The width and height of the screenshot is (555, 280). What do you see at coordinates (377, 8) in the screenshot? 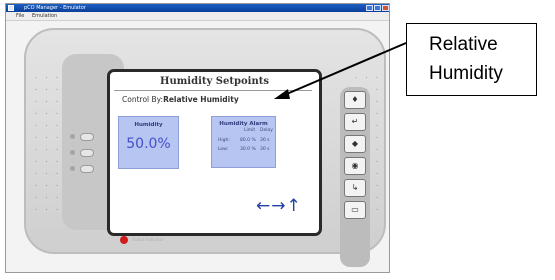
I see `maximize-button` at bounding box center [377, 8].